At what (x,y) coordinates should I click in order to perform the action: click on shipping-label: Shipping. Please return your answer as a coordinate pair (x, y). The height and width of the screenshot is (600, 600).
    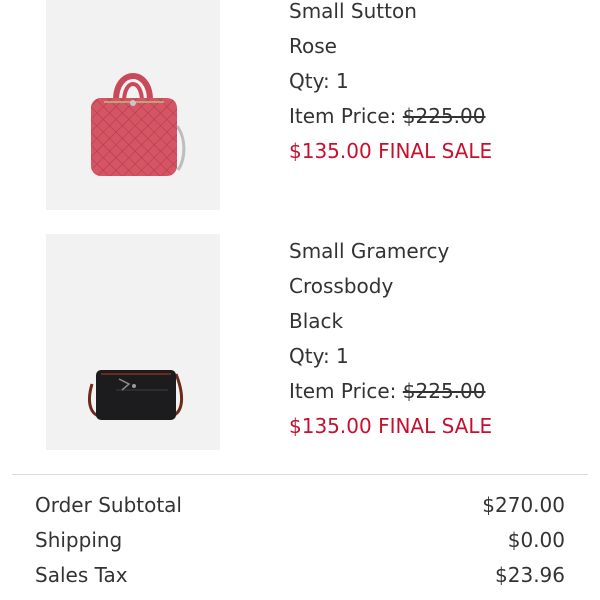
    Looking at the image, I should click on (79, 540).